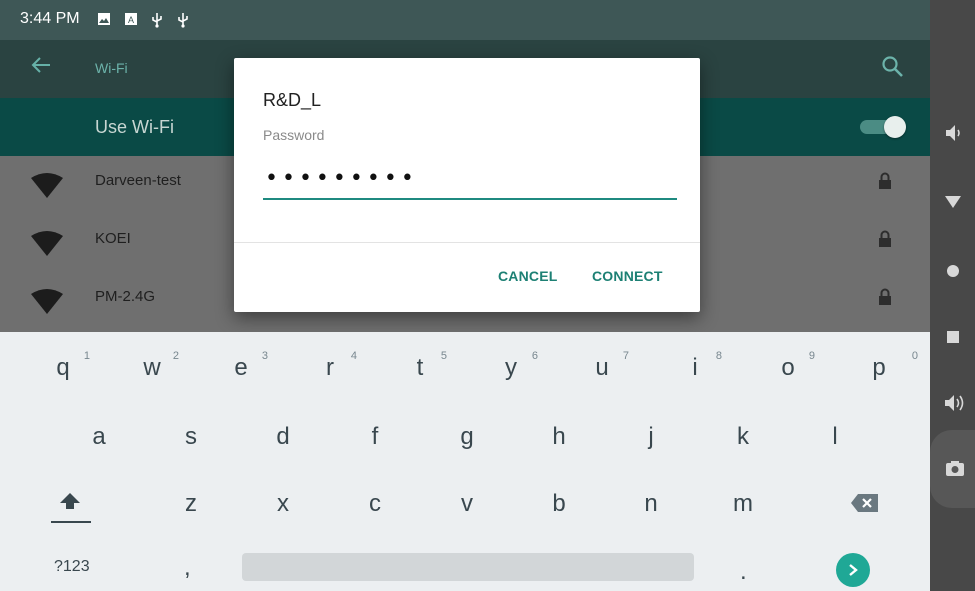  I want to click on key-a: a, so click(99, 436).